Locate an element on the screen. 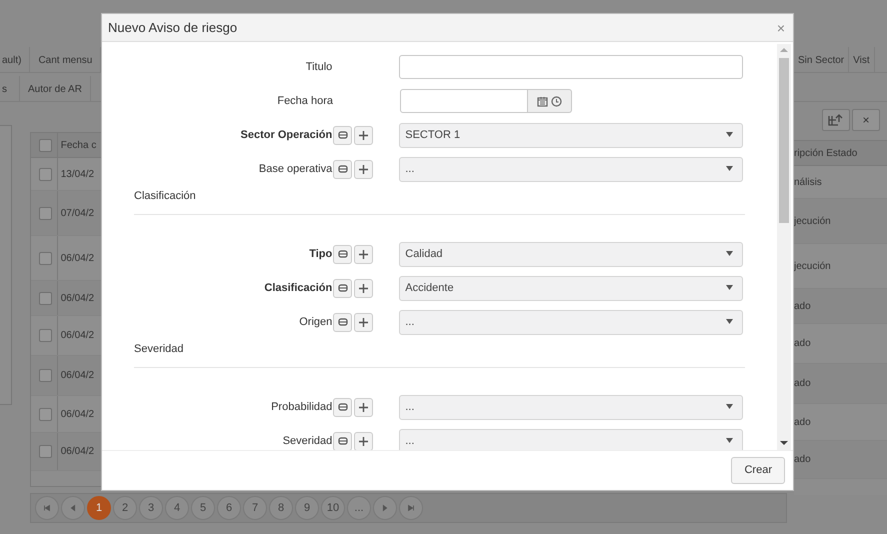 Image resolution: width=887 pixels, height=534 pixels. column-header: ripción Estado is located at coordinates (826, 153).